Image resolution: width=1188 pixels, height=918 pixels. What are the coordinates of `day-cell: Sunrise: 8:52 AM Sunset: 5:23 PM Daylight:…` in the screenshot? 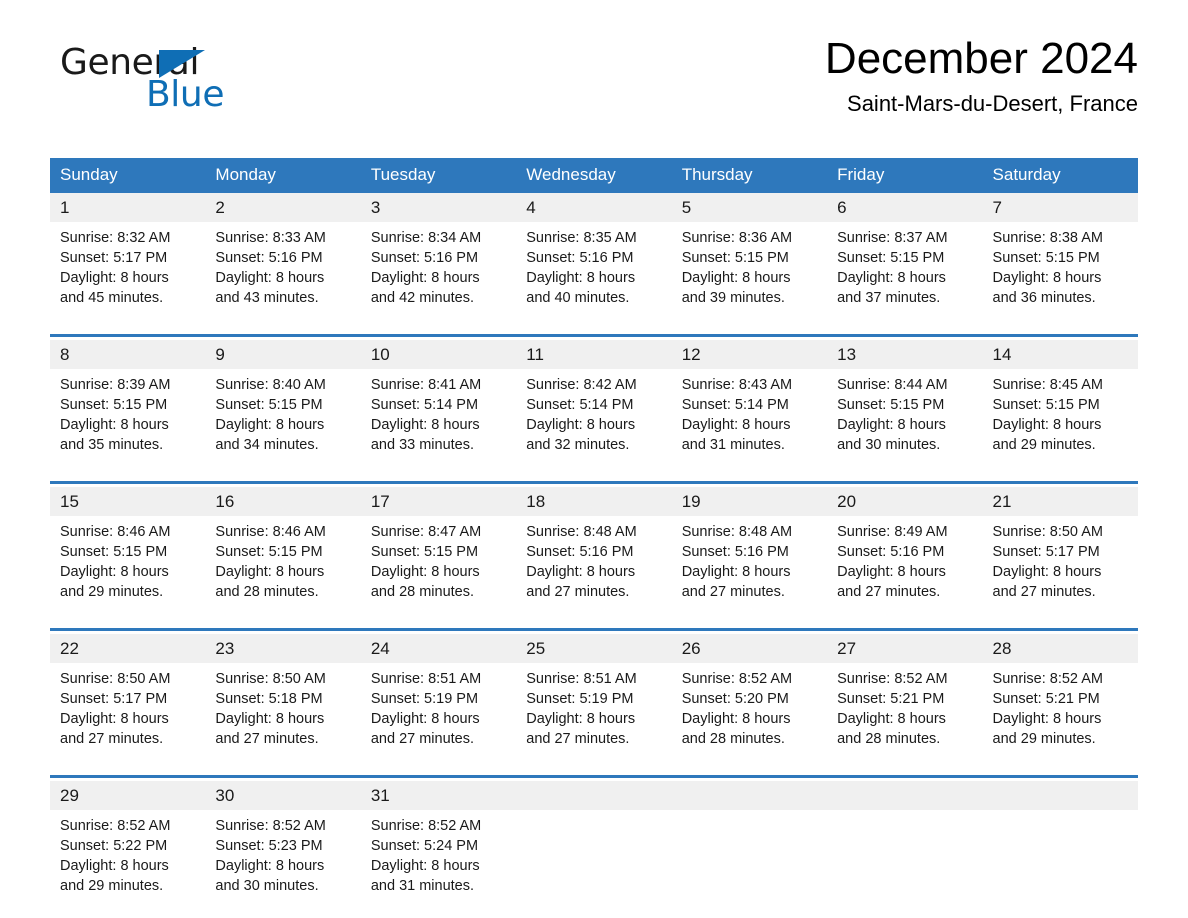 It's located at (283, 860).